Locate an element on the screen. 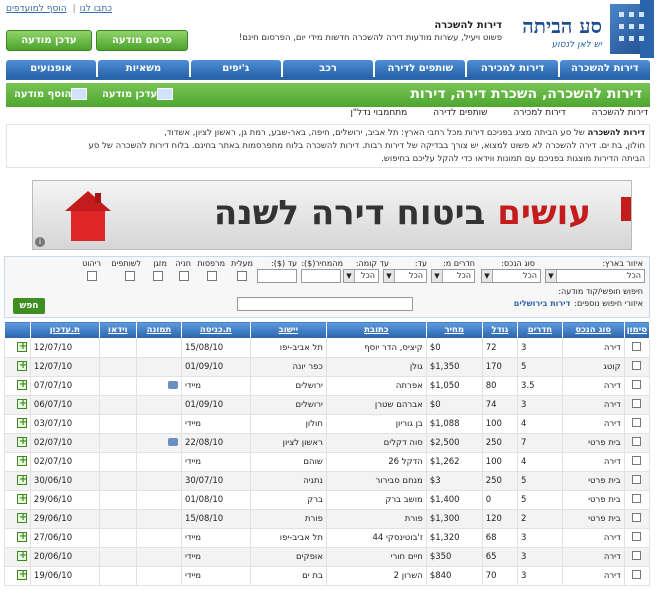 This screenshot has height=600, width=656. update-ad-link: עדכן מודעה is located at coordinates (139, 94).